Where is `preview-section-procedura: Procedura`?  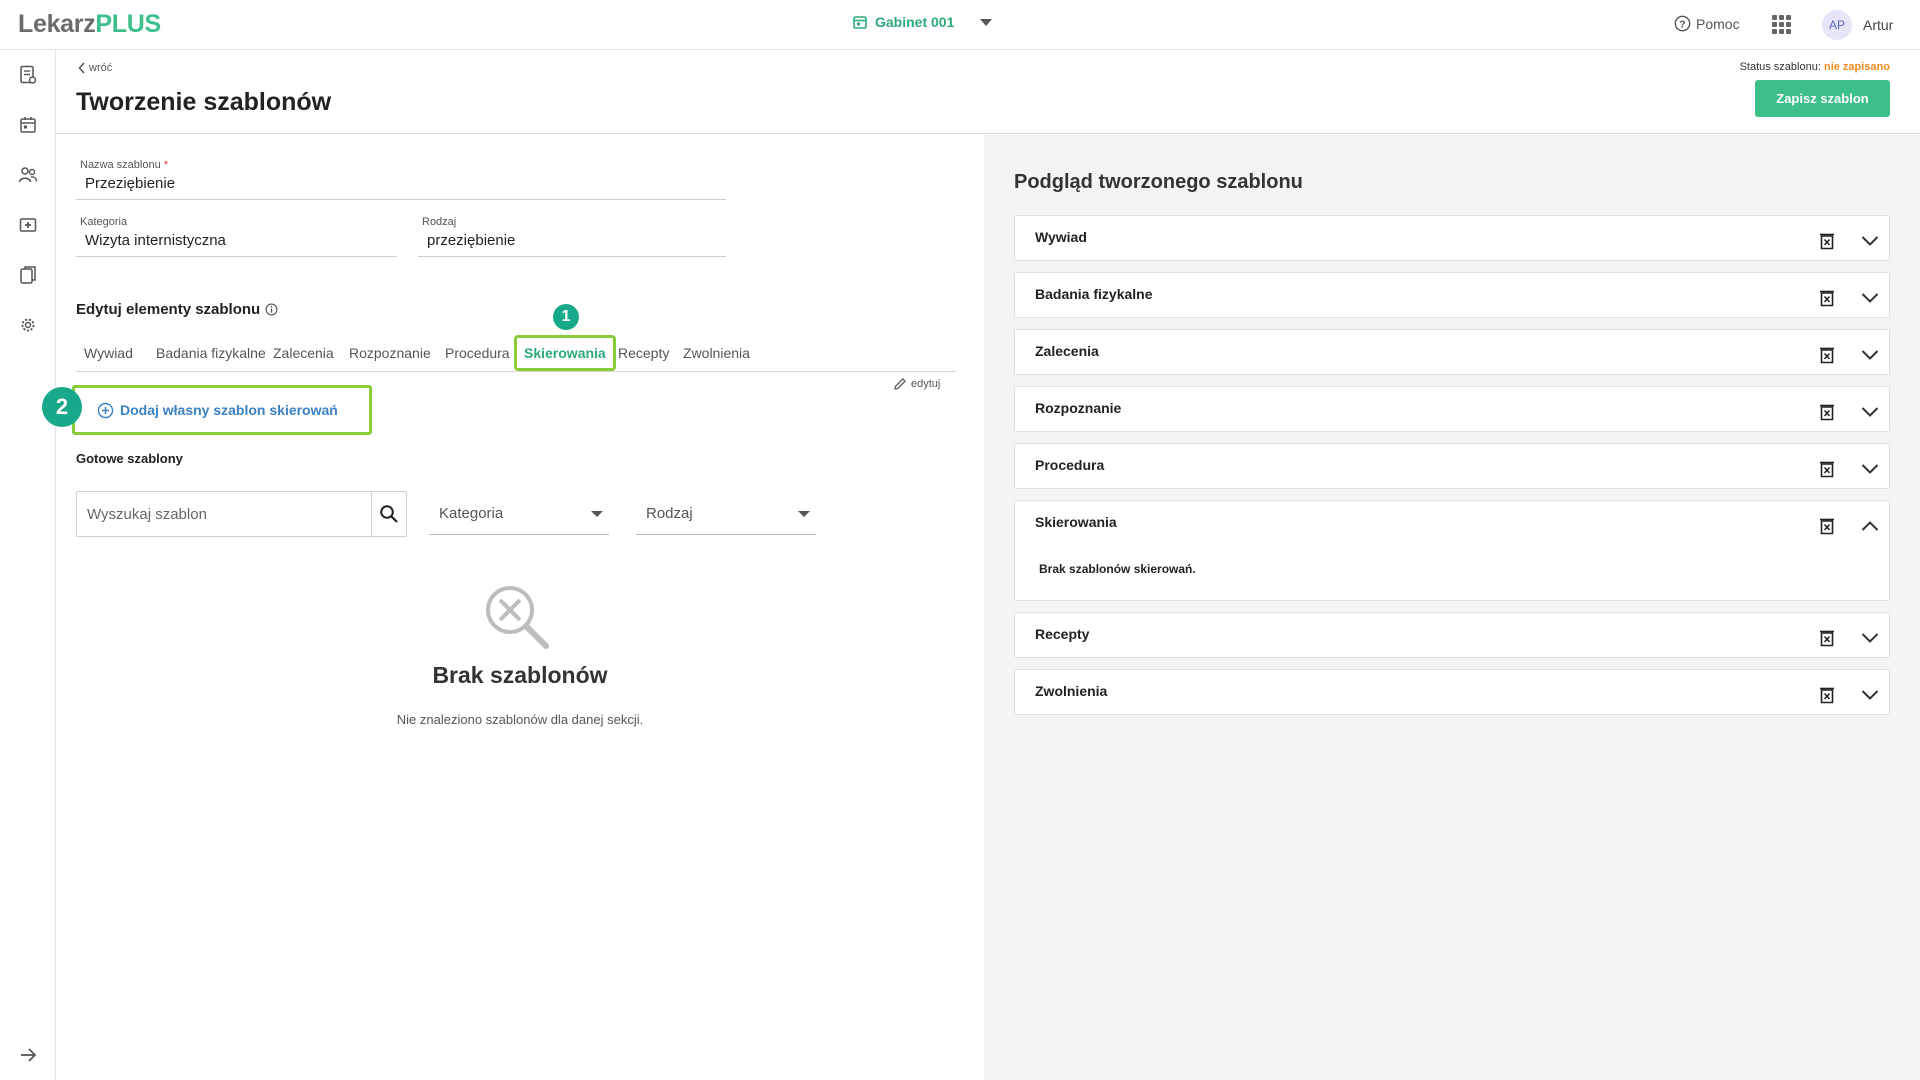 preview-section-procedura: Procedura is located at coordinates (1452, 466).